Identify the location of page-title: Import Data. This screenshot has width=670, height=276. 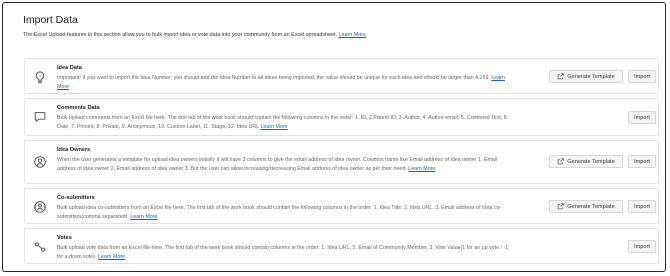
(50, 20).